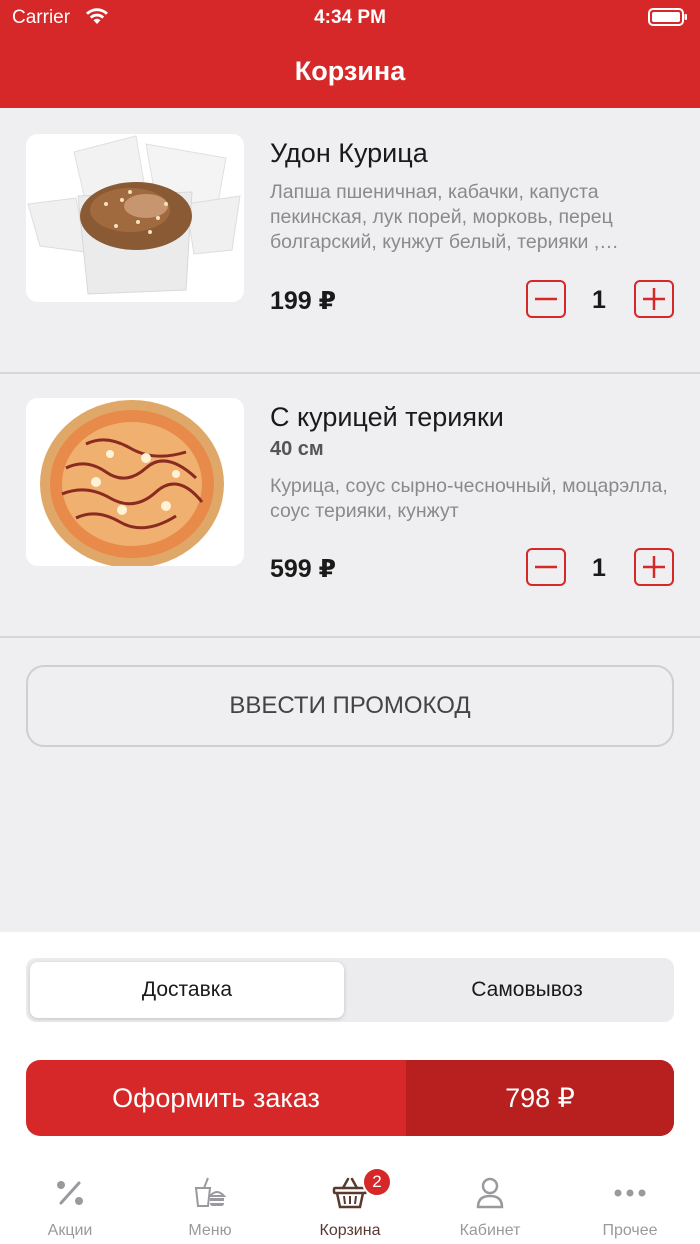 The height and width of the screenshot is (1244, 700). I want to click on tab-menu: Меню, so click(210, 1202).